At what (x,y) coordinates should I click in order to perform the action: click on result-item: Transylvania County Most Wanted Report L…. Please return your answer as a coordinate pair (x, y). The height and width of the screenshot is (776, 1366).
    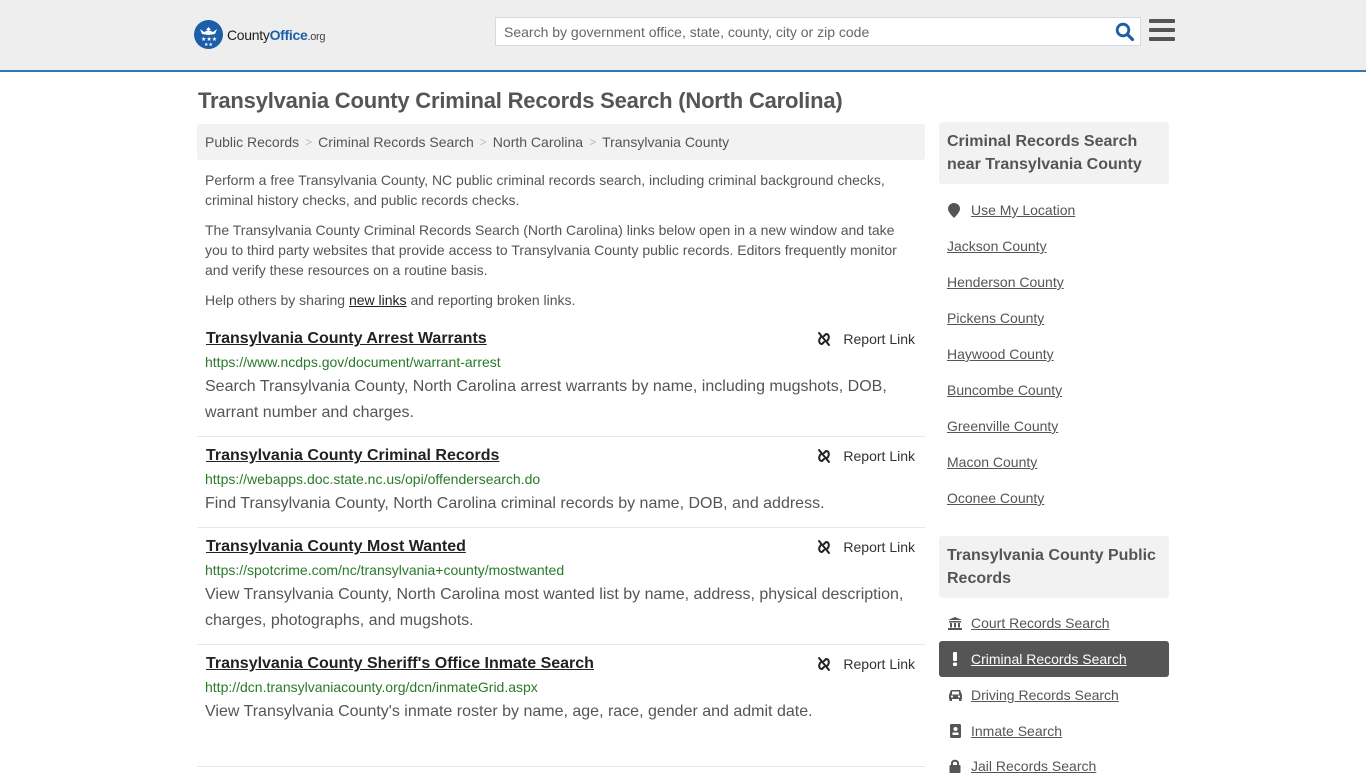
    Looking at the image, I should click on (561, 591).